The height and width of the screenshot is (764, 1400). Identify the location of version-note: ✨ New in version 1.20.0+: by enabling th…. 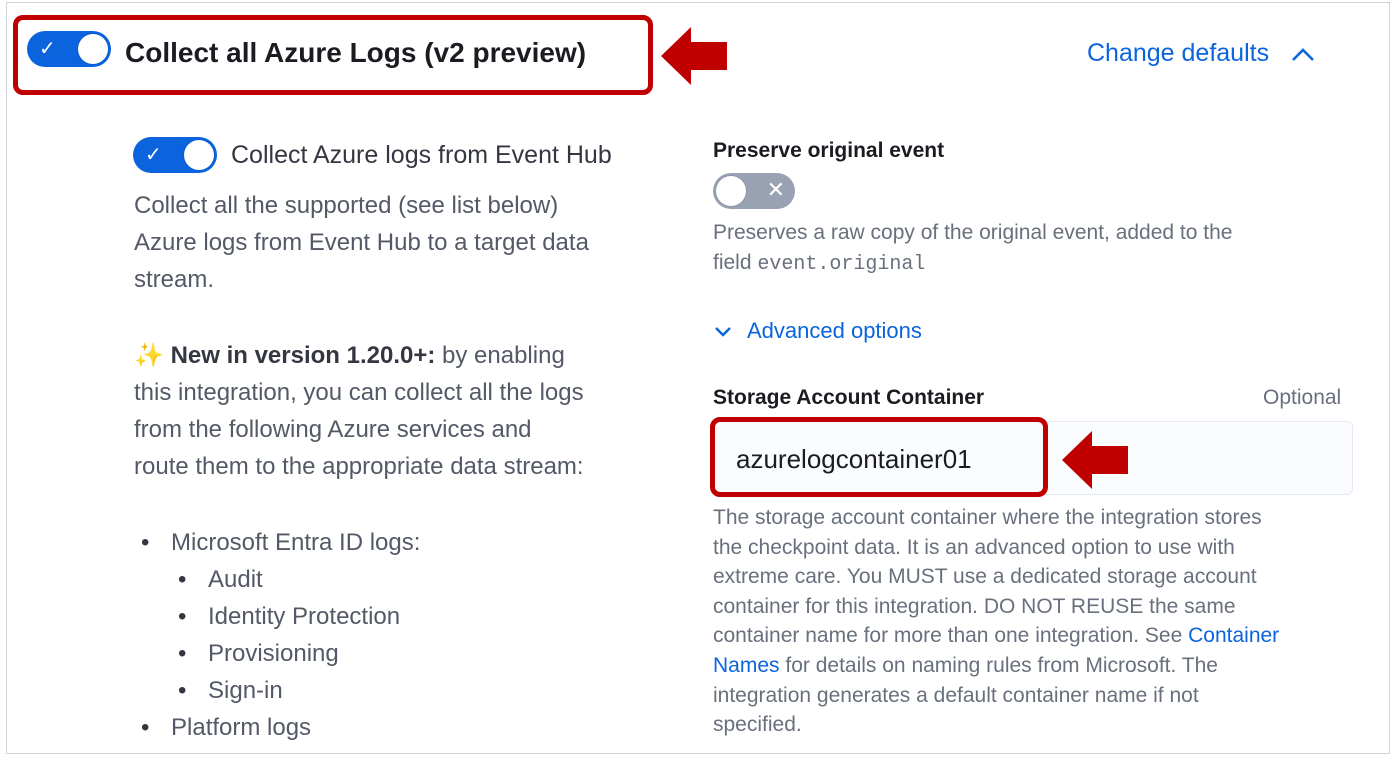
(359, 411).